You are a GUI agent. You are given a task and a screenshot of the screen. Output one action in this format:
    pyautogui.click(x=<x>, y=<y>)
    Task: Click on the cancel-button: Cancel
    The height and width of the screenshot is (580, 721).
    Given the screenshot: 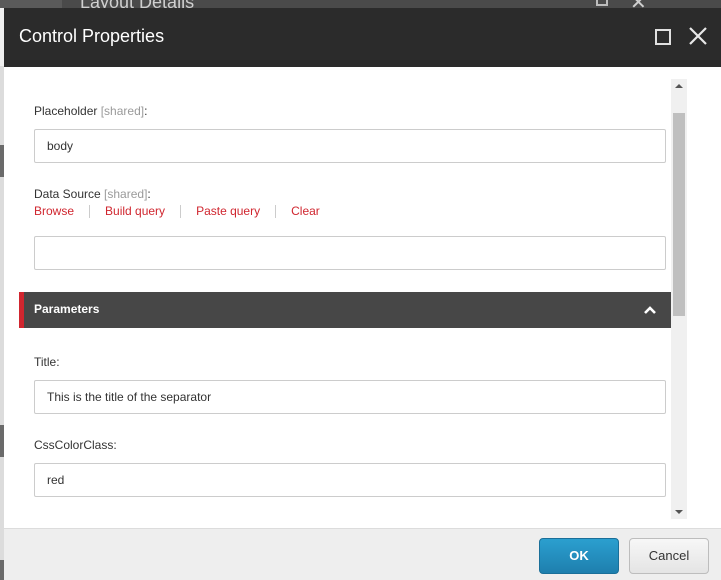 What is the action you would take?
    pyautogui.click(x=669, y=556)
    